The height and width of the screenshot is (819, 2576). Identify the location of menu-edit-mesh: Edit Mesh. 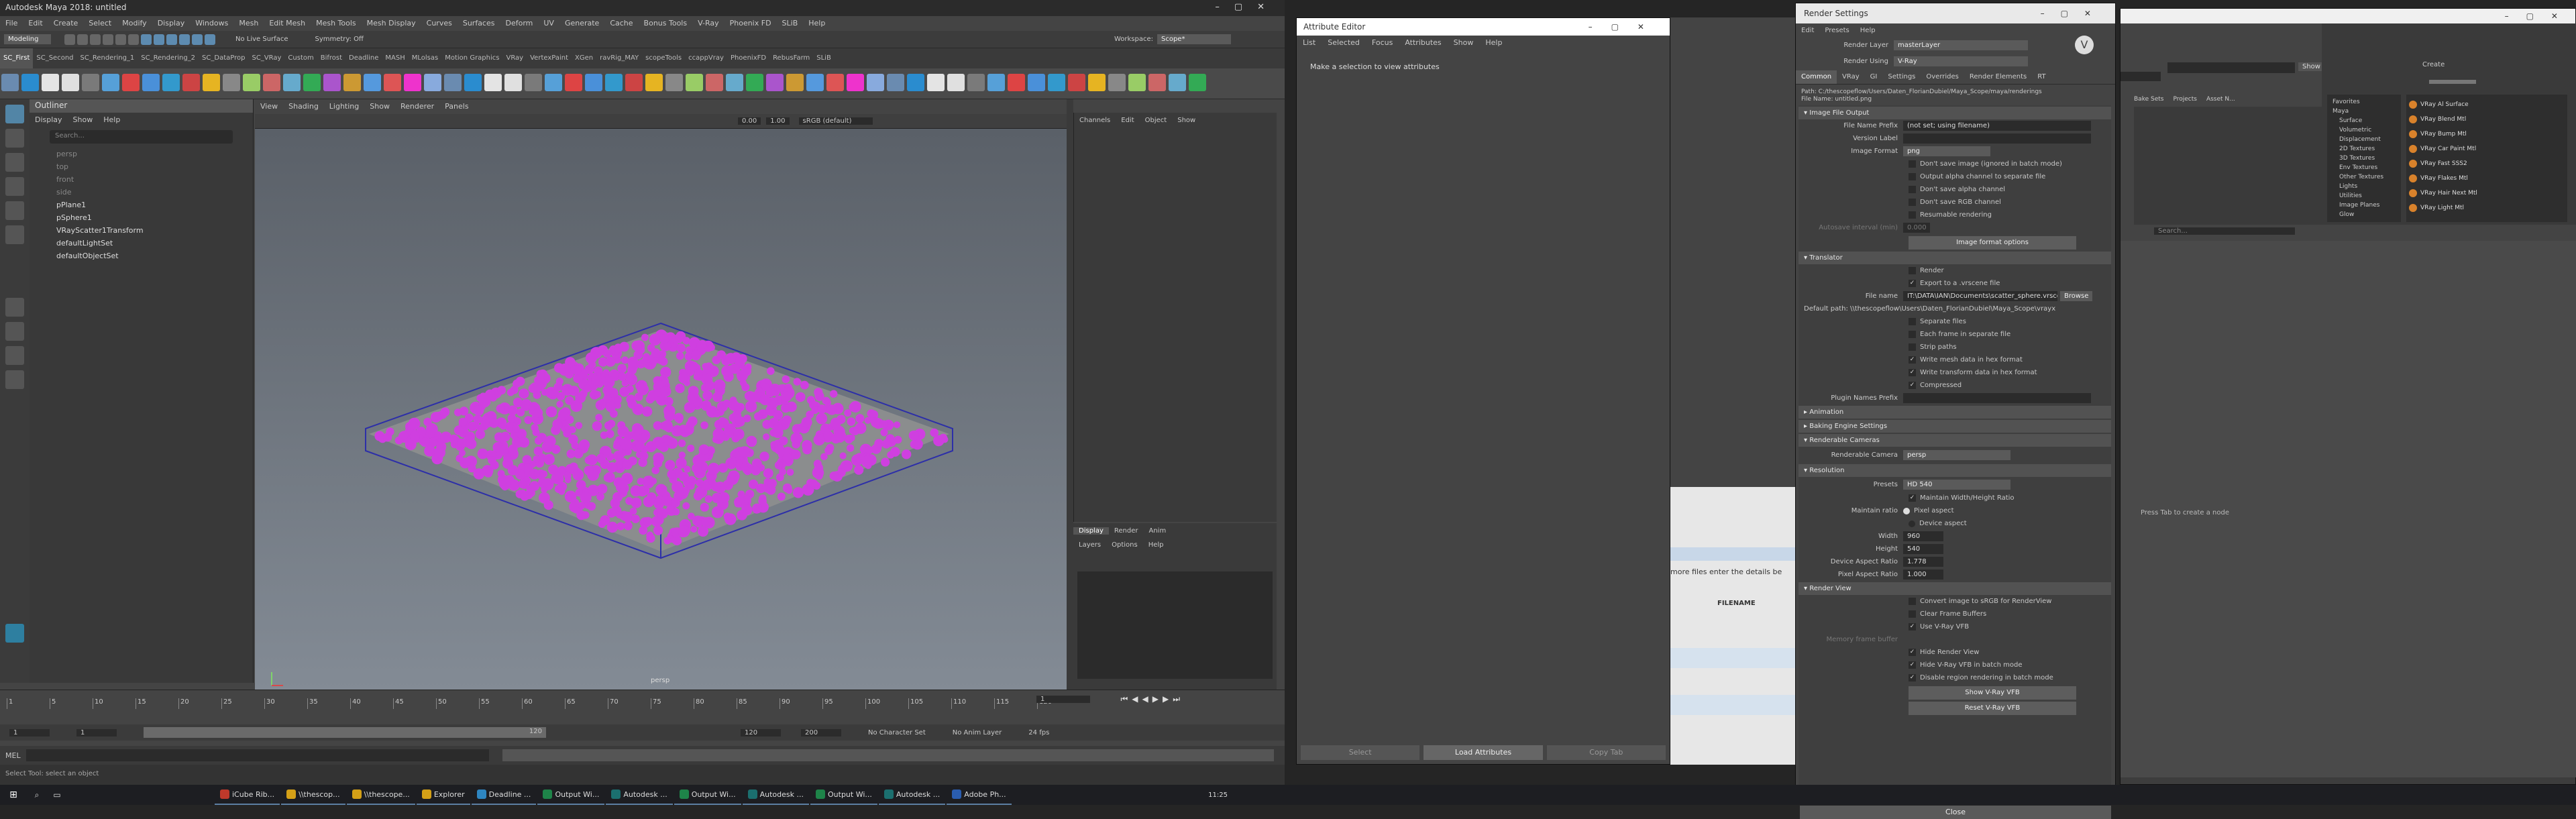
(287, 23).